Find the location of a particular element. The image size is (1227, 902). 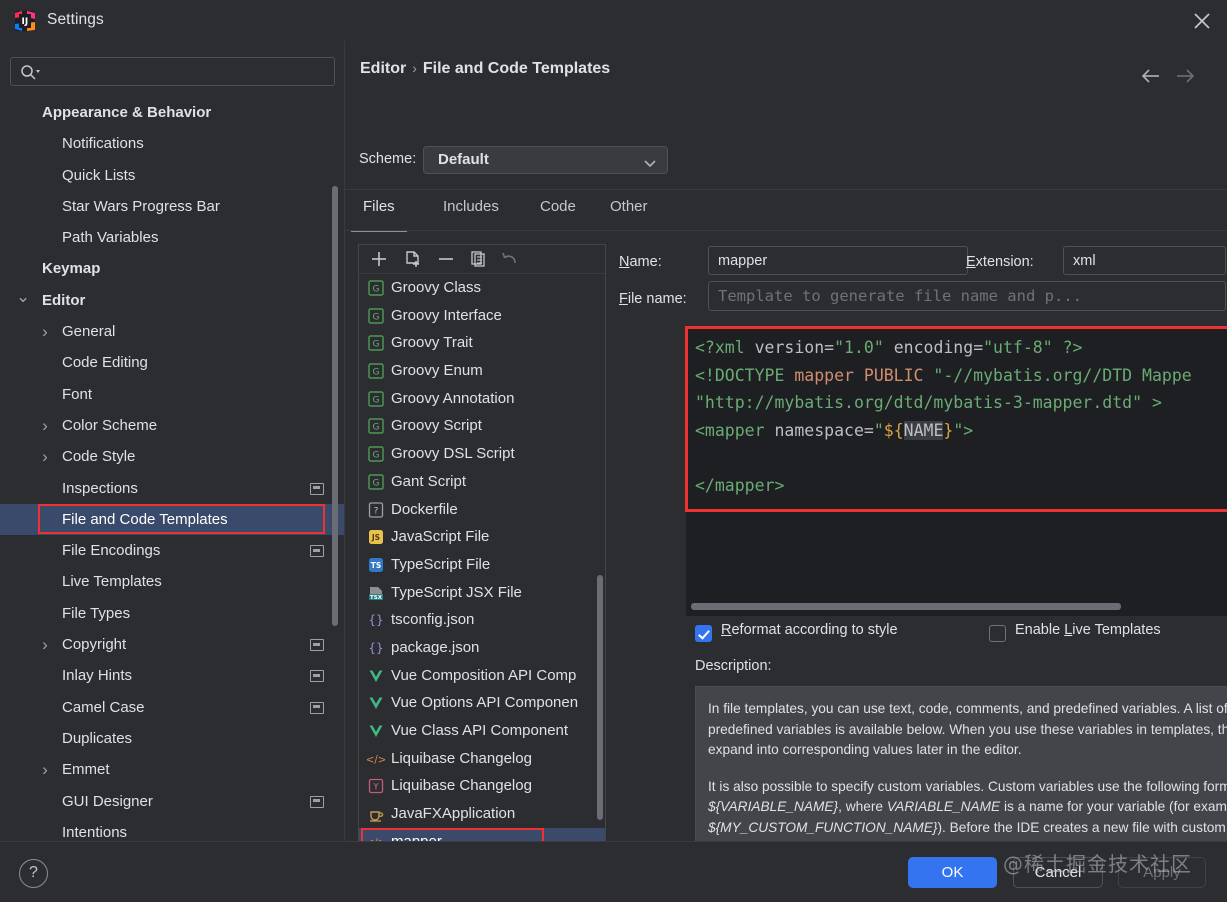

template-list-item: ? Dockerfile is located at coordinates (482, 510).